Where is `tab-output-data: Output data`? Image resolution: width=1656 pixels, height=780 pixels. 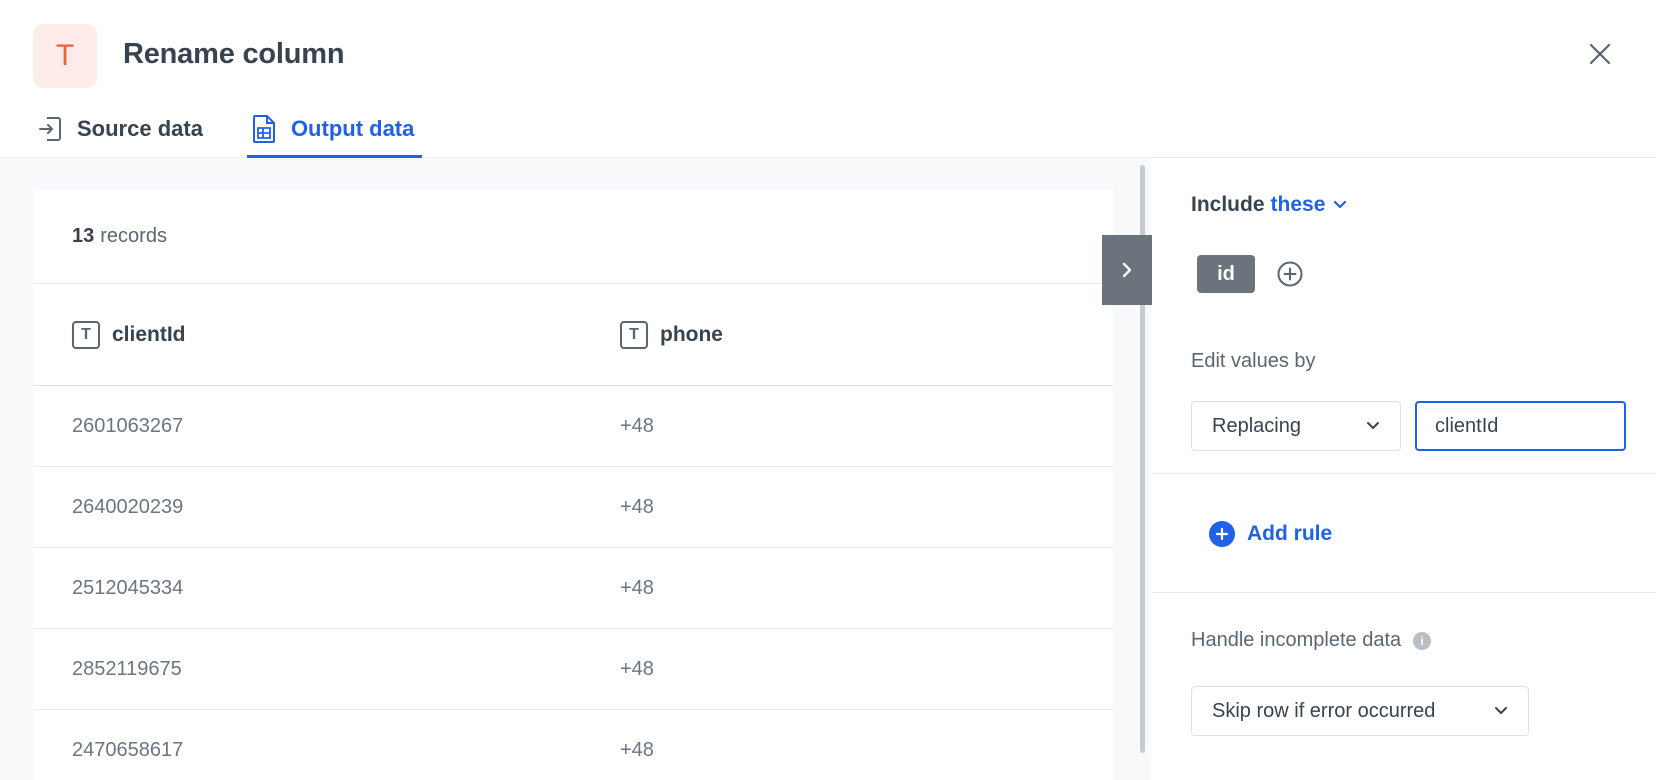 tab-output-data: Output data is located at coordinates (334, 133).